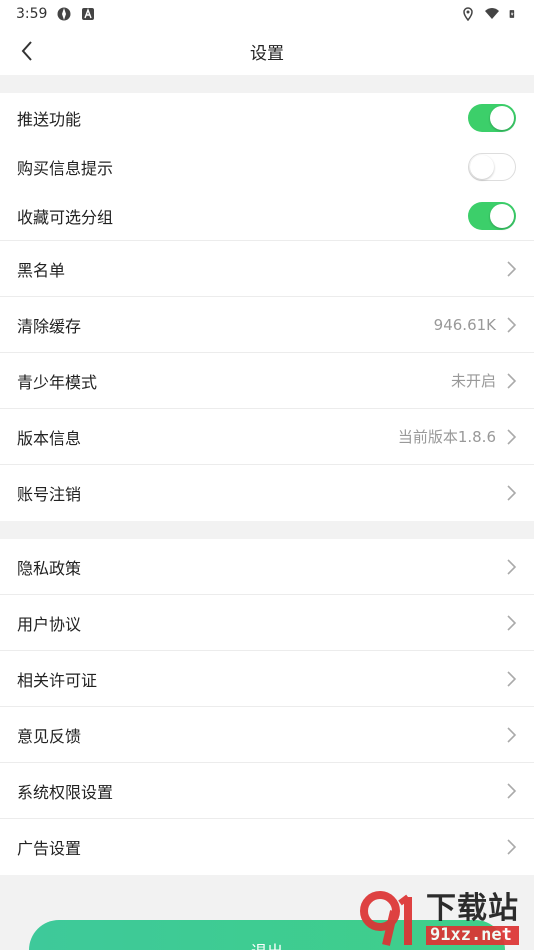 The width and height of the screenshot is (534, 950). I want to click on row-right: 946.61K, so click(476, 325).